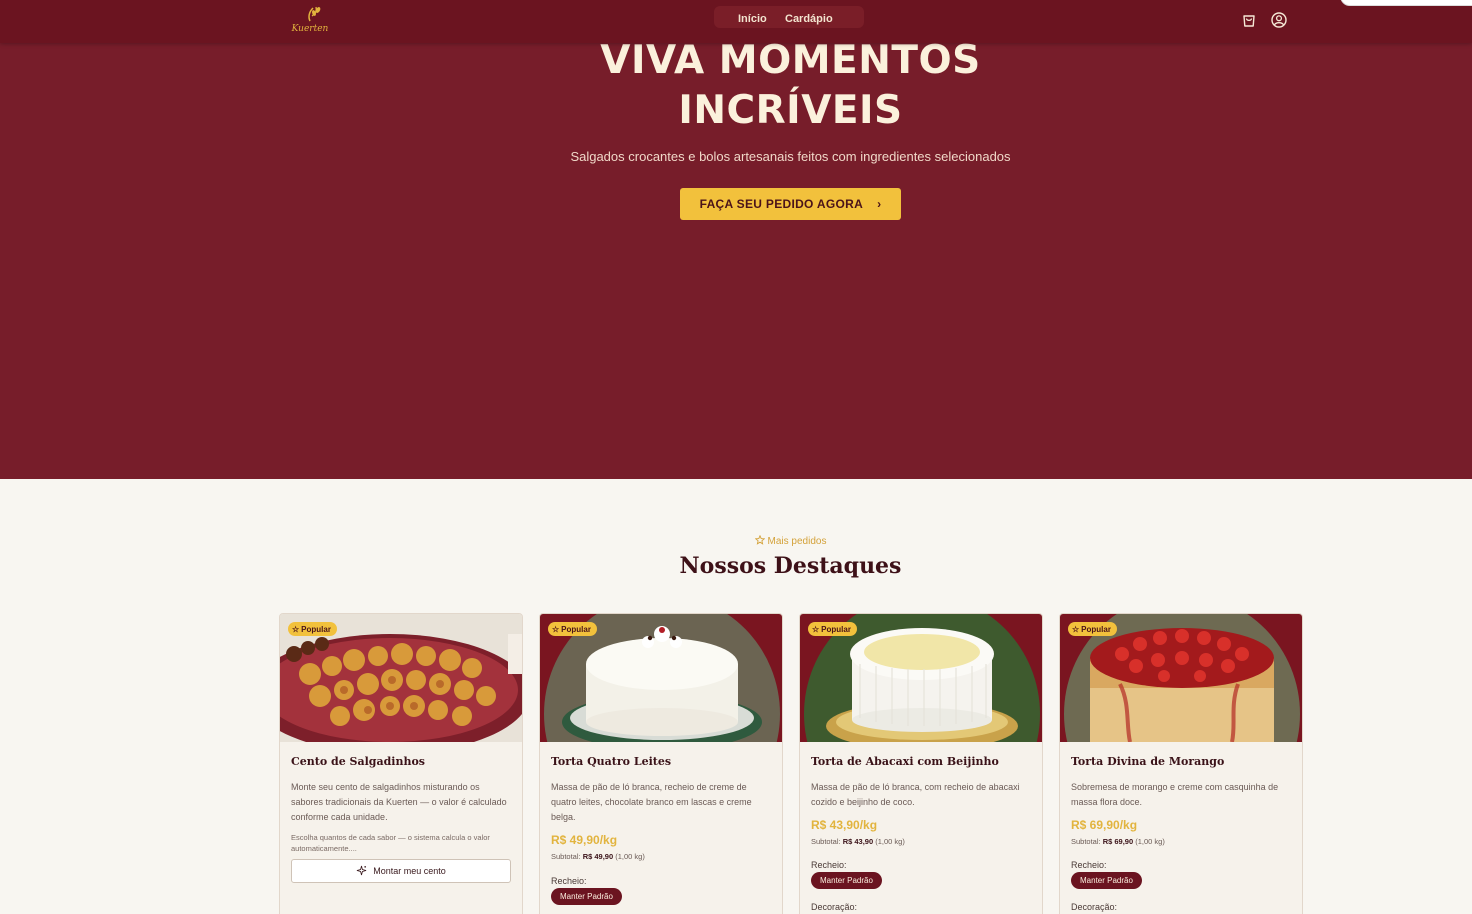 This screenshot has width=1472, height=914. Describe the element at coordinates (611, 761) in the screenshot. I see `product-name: Torta Quatro Leites` at that location.